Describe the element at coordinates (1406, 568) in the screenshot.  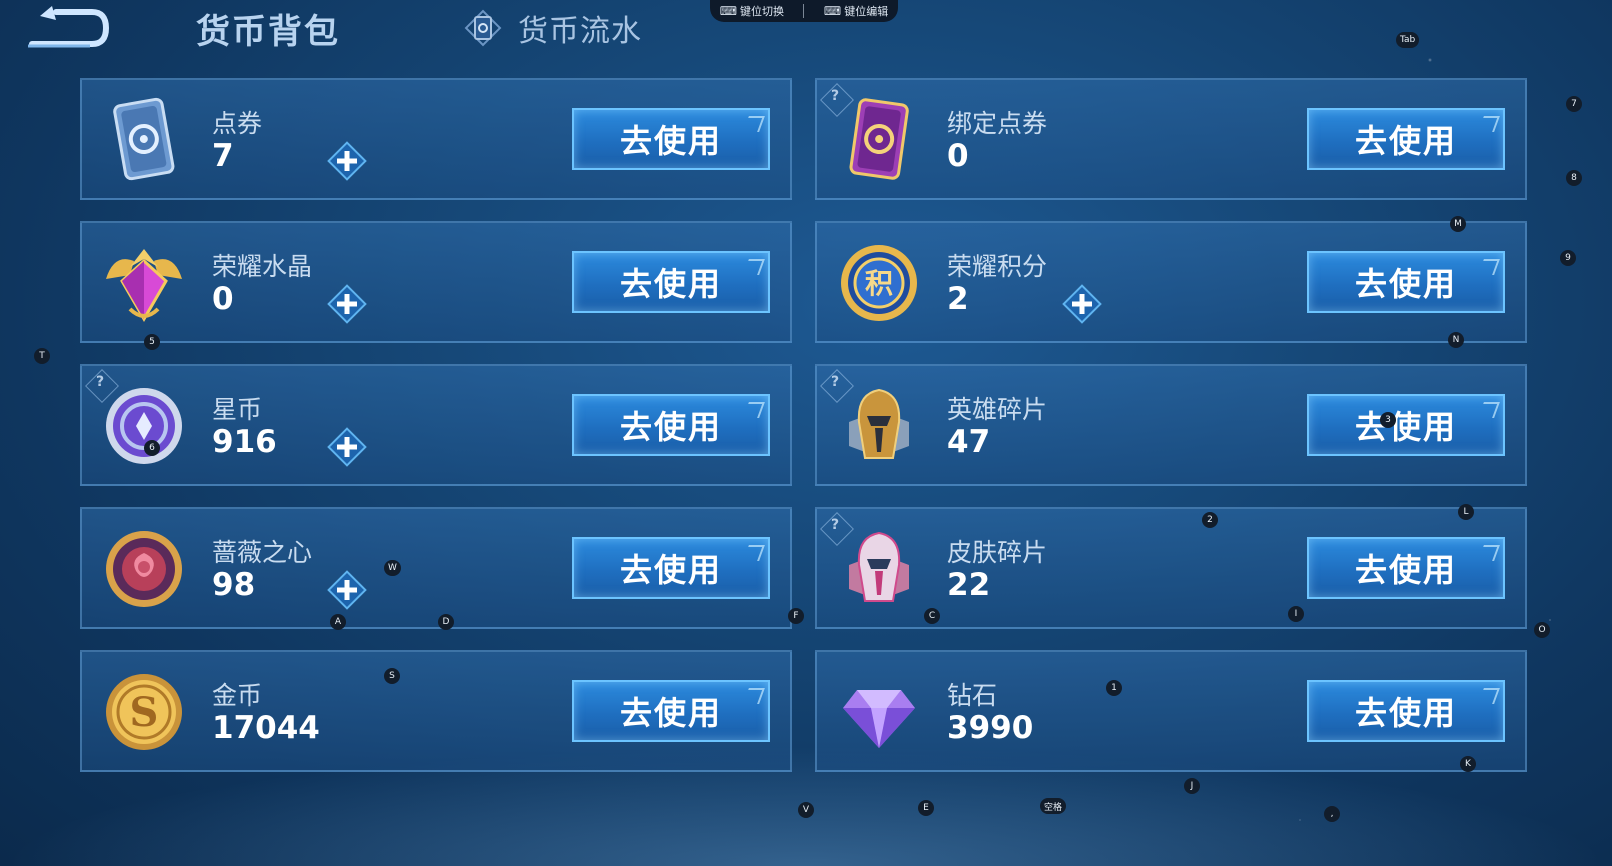
I see `use-button-skin-shard: 去使用` at that location.